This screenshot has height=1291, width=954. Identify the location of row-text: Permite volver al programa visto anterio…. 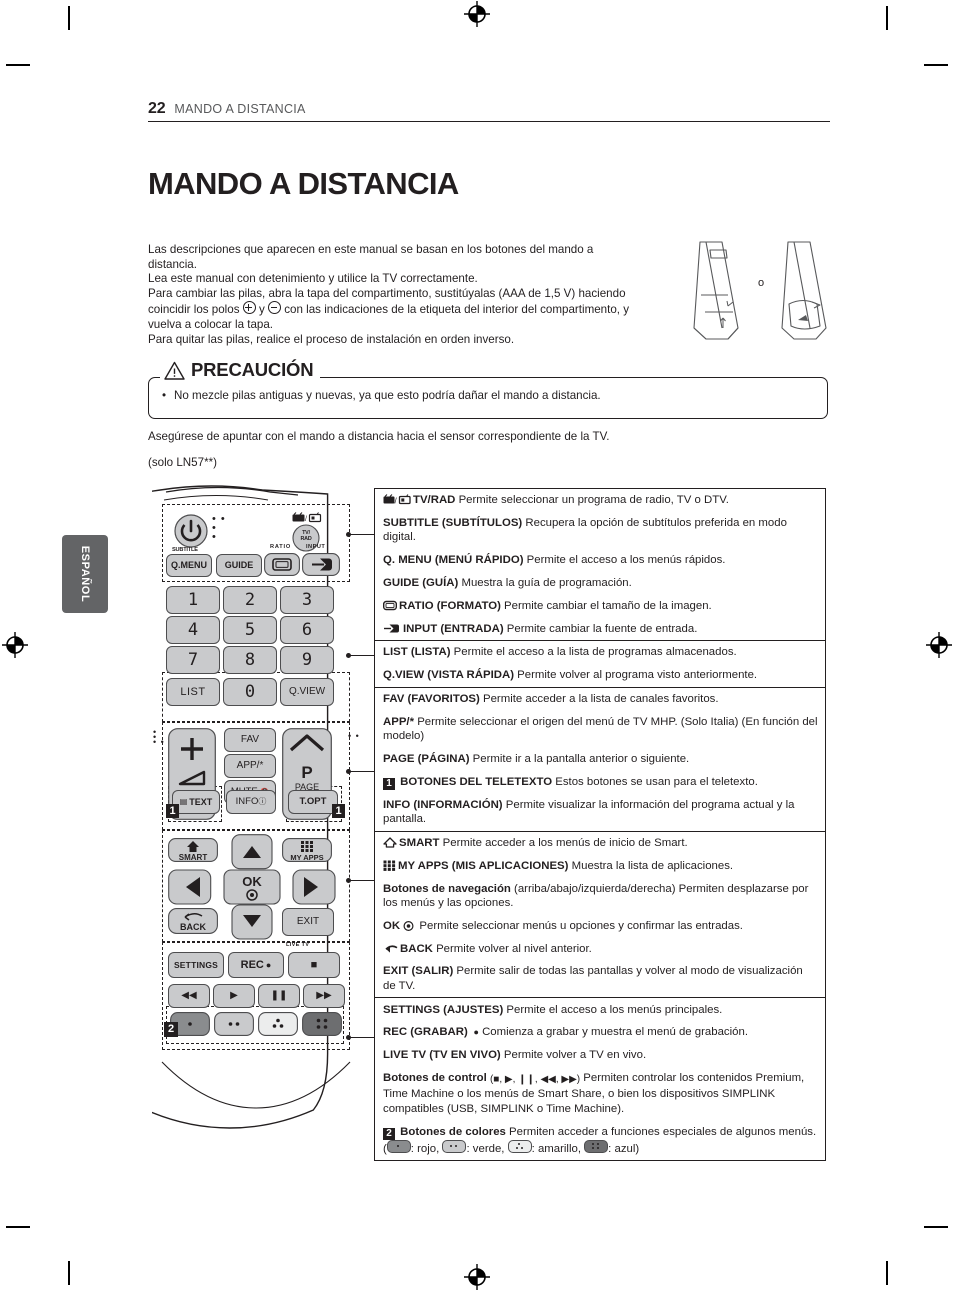
(636, 675).